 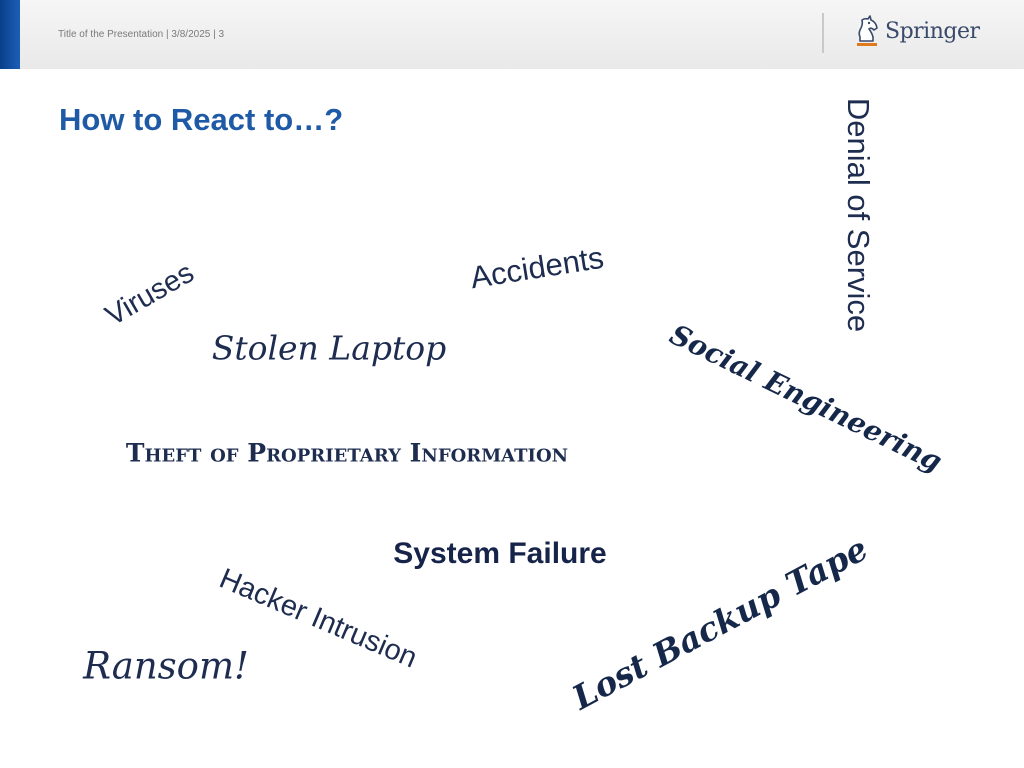 I want to click on word-theft-of-proprietary-information: Theft of Proprietary Information, so click(x=347, y=453).